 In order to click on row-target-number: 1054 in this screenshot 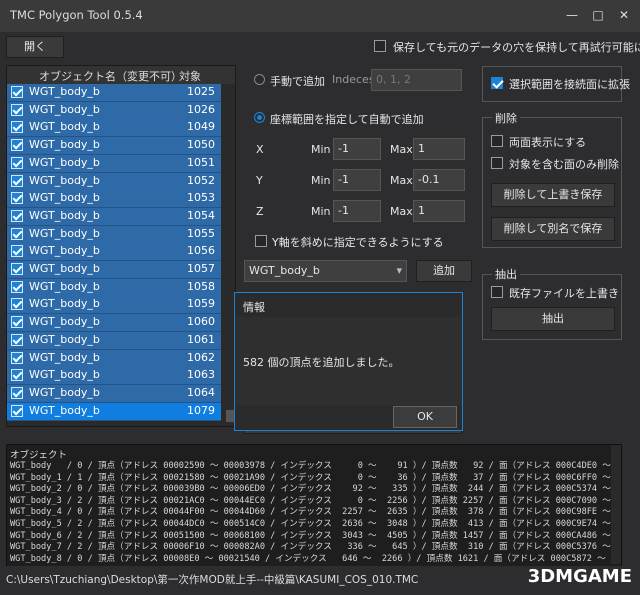, I will do `click(201, 215)`.